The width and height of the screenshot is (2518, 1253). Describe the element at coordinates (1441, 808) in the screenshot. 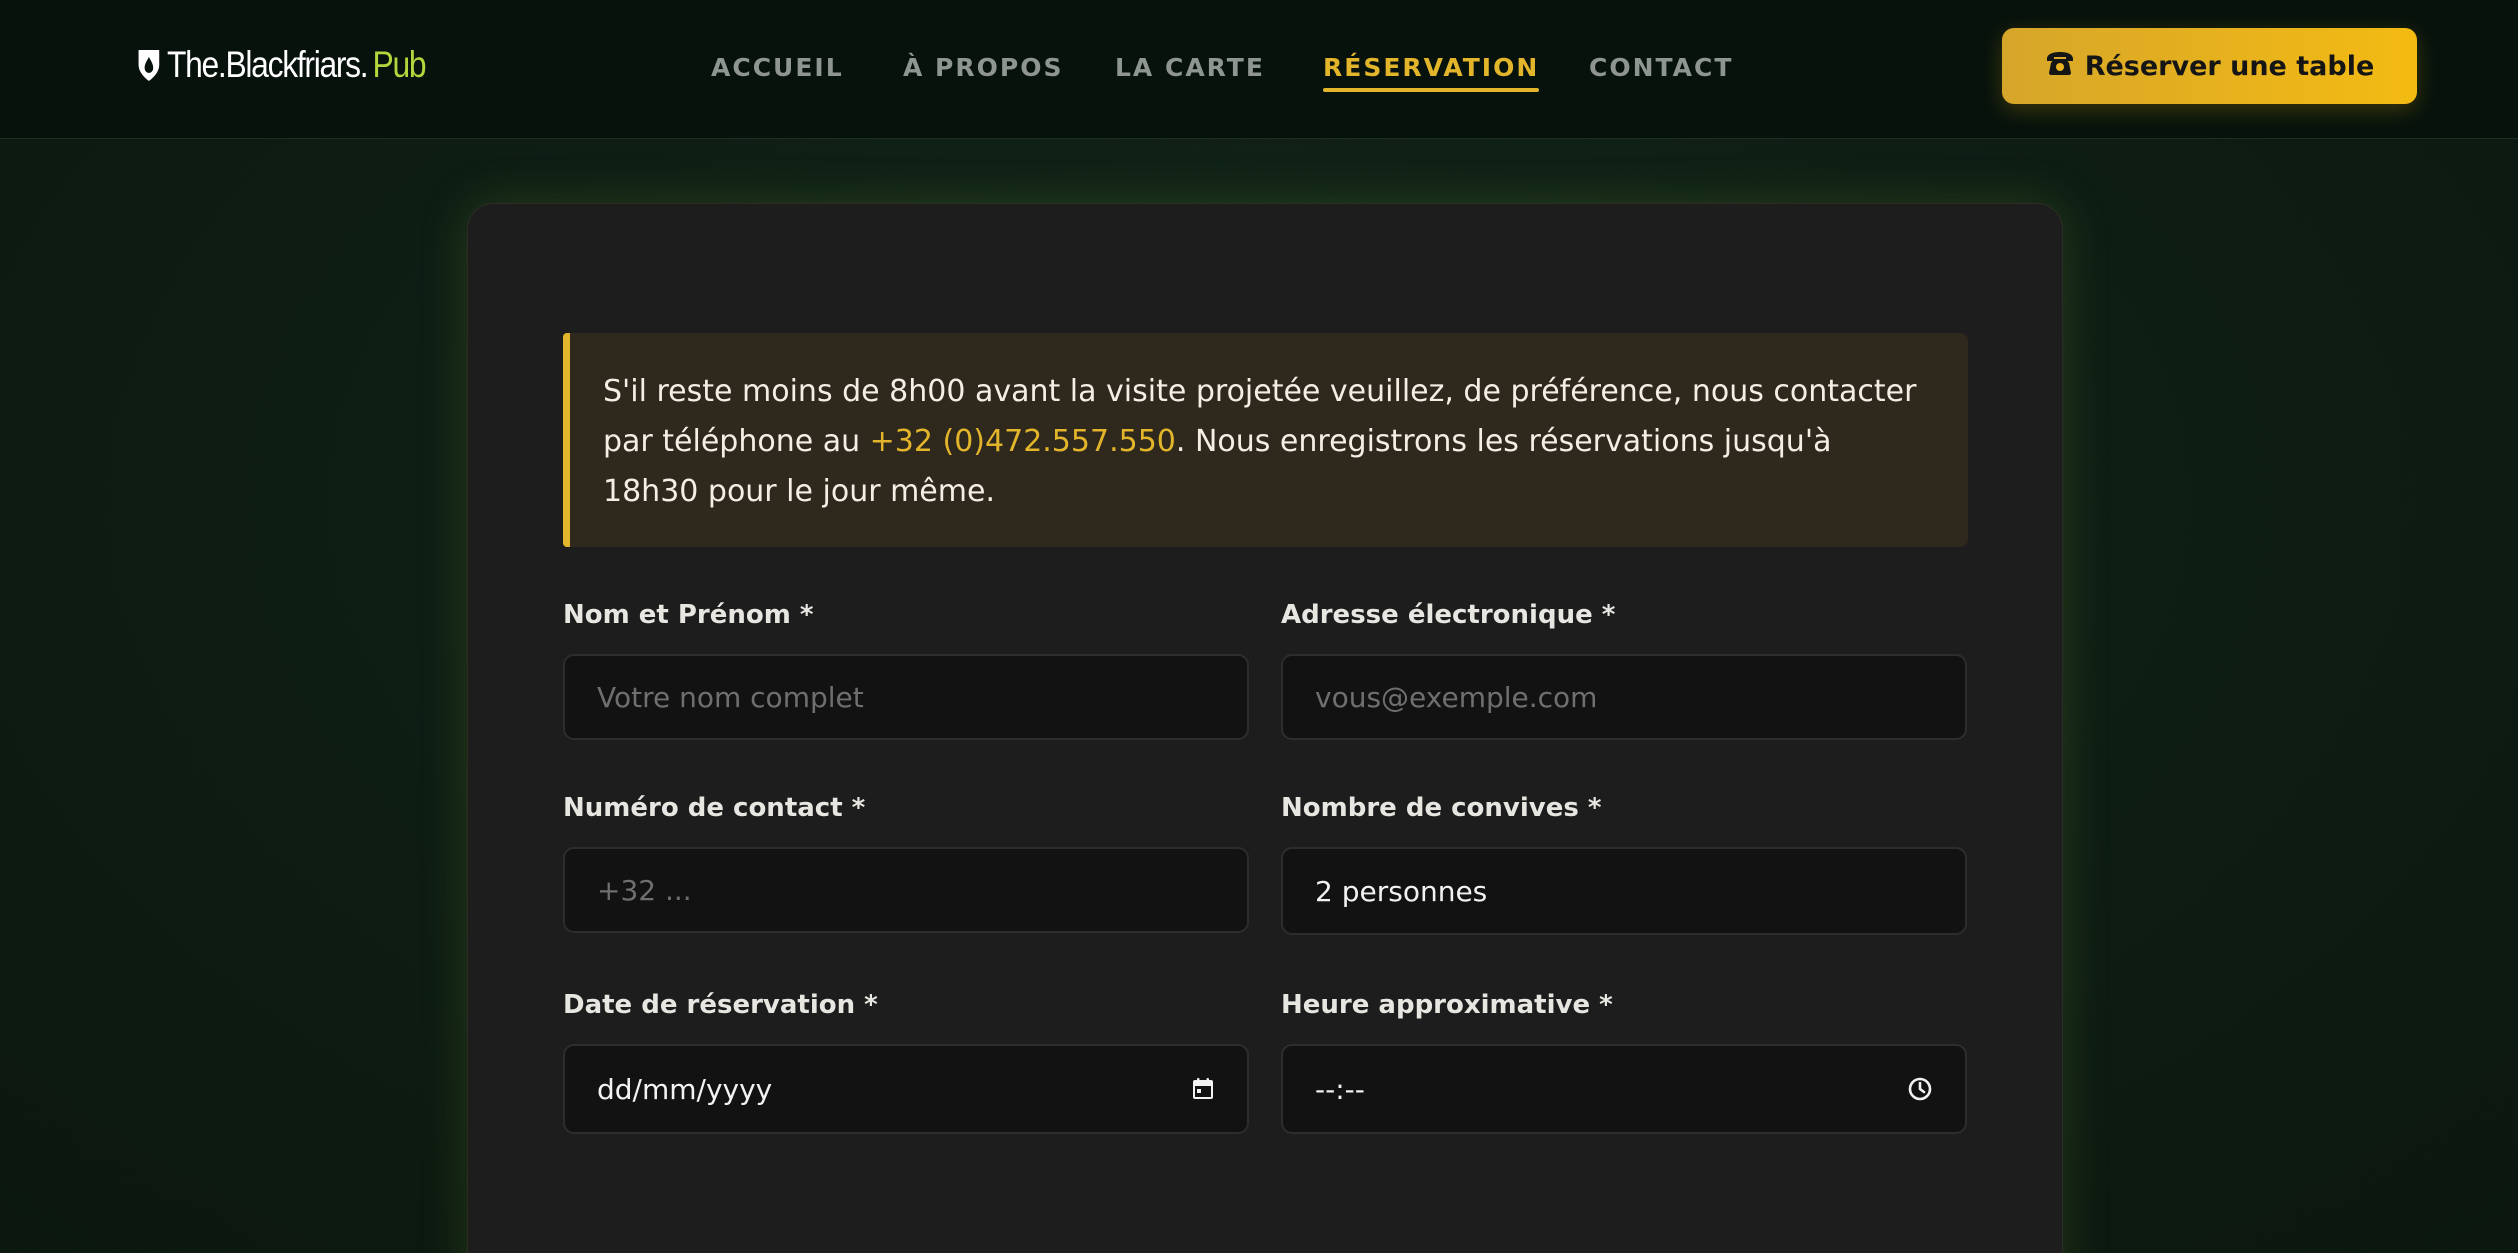

I see `guests-label: Nombre de convives *` at that location.